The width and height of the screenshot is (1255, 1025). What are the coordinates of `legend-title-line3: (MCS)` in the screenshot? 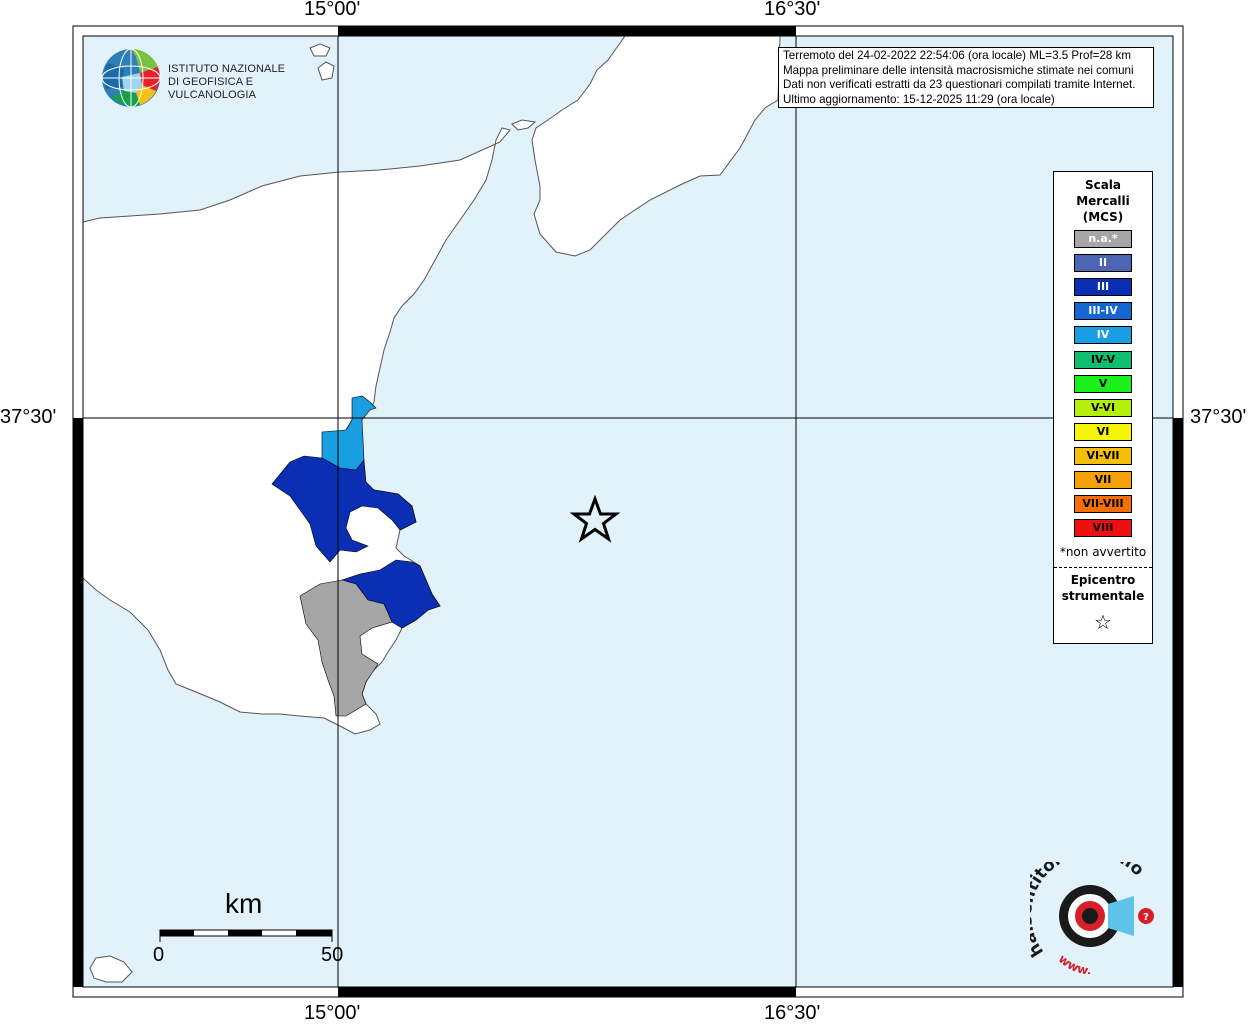 It's located at (1103, 217).